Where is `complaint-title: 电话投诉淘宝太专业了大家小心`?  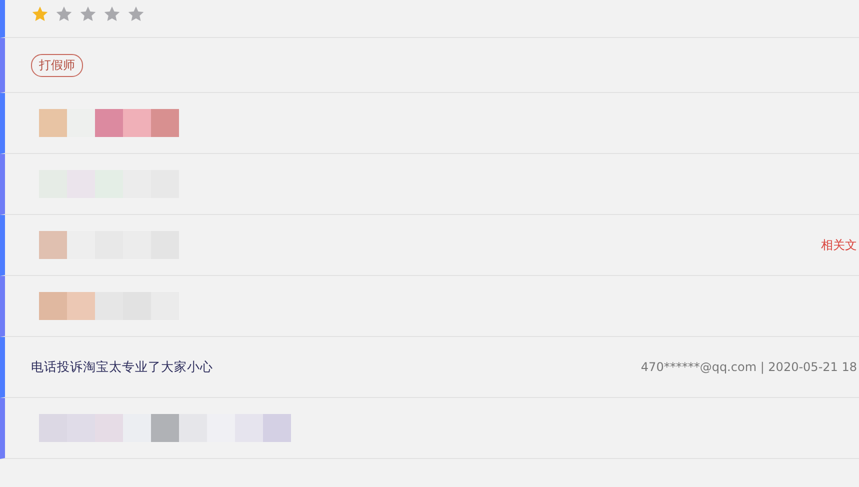
complaint-title: 电话投诉淘宝太专业了大家小心 is located at coordinates (122, 367).